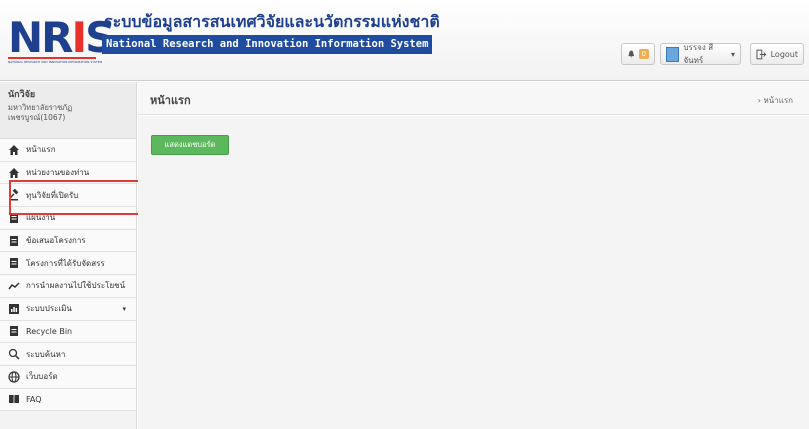  What do you see at coordinates (14, 309) in the screenshot?
I see `chart-icon` at bounding box center [14, 309].